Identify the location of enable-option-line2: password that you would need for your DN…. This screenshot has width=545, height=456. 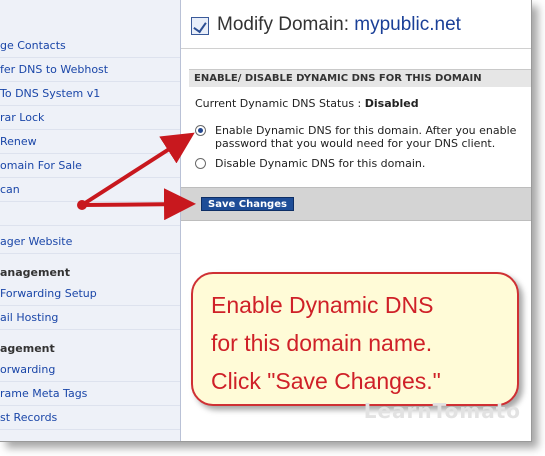
(355, 143).